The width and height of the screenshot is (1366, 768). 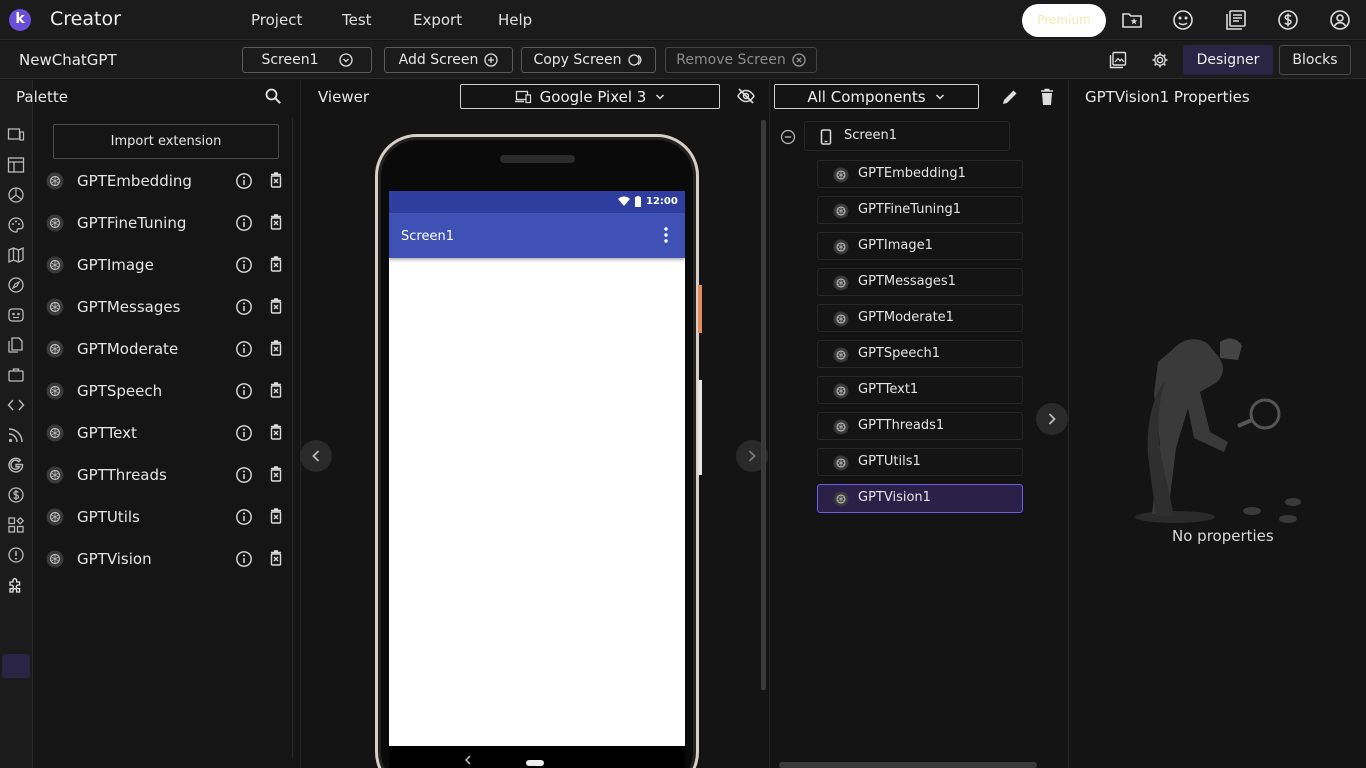 I want to click on palette-item: GPTThreads, so click(x=167, y=475).